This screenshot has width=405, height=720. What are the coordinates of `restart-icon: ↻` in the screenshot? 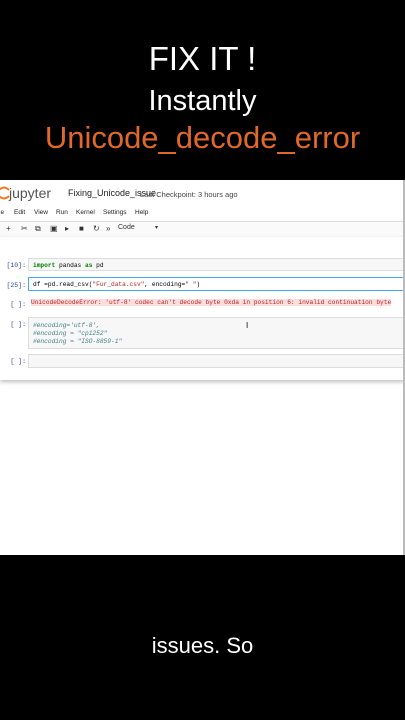 It's located at (96, 228).